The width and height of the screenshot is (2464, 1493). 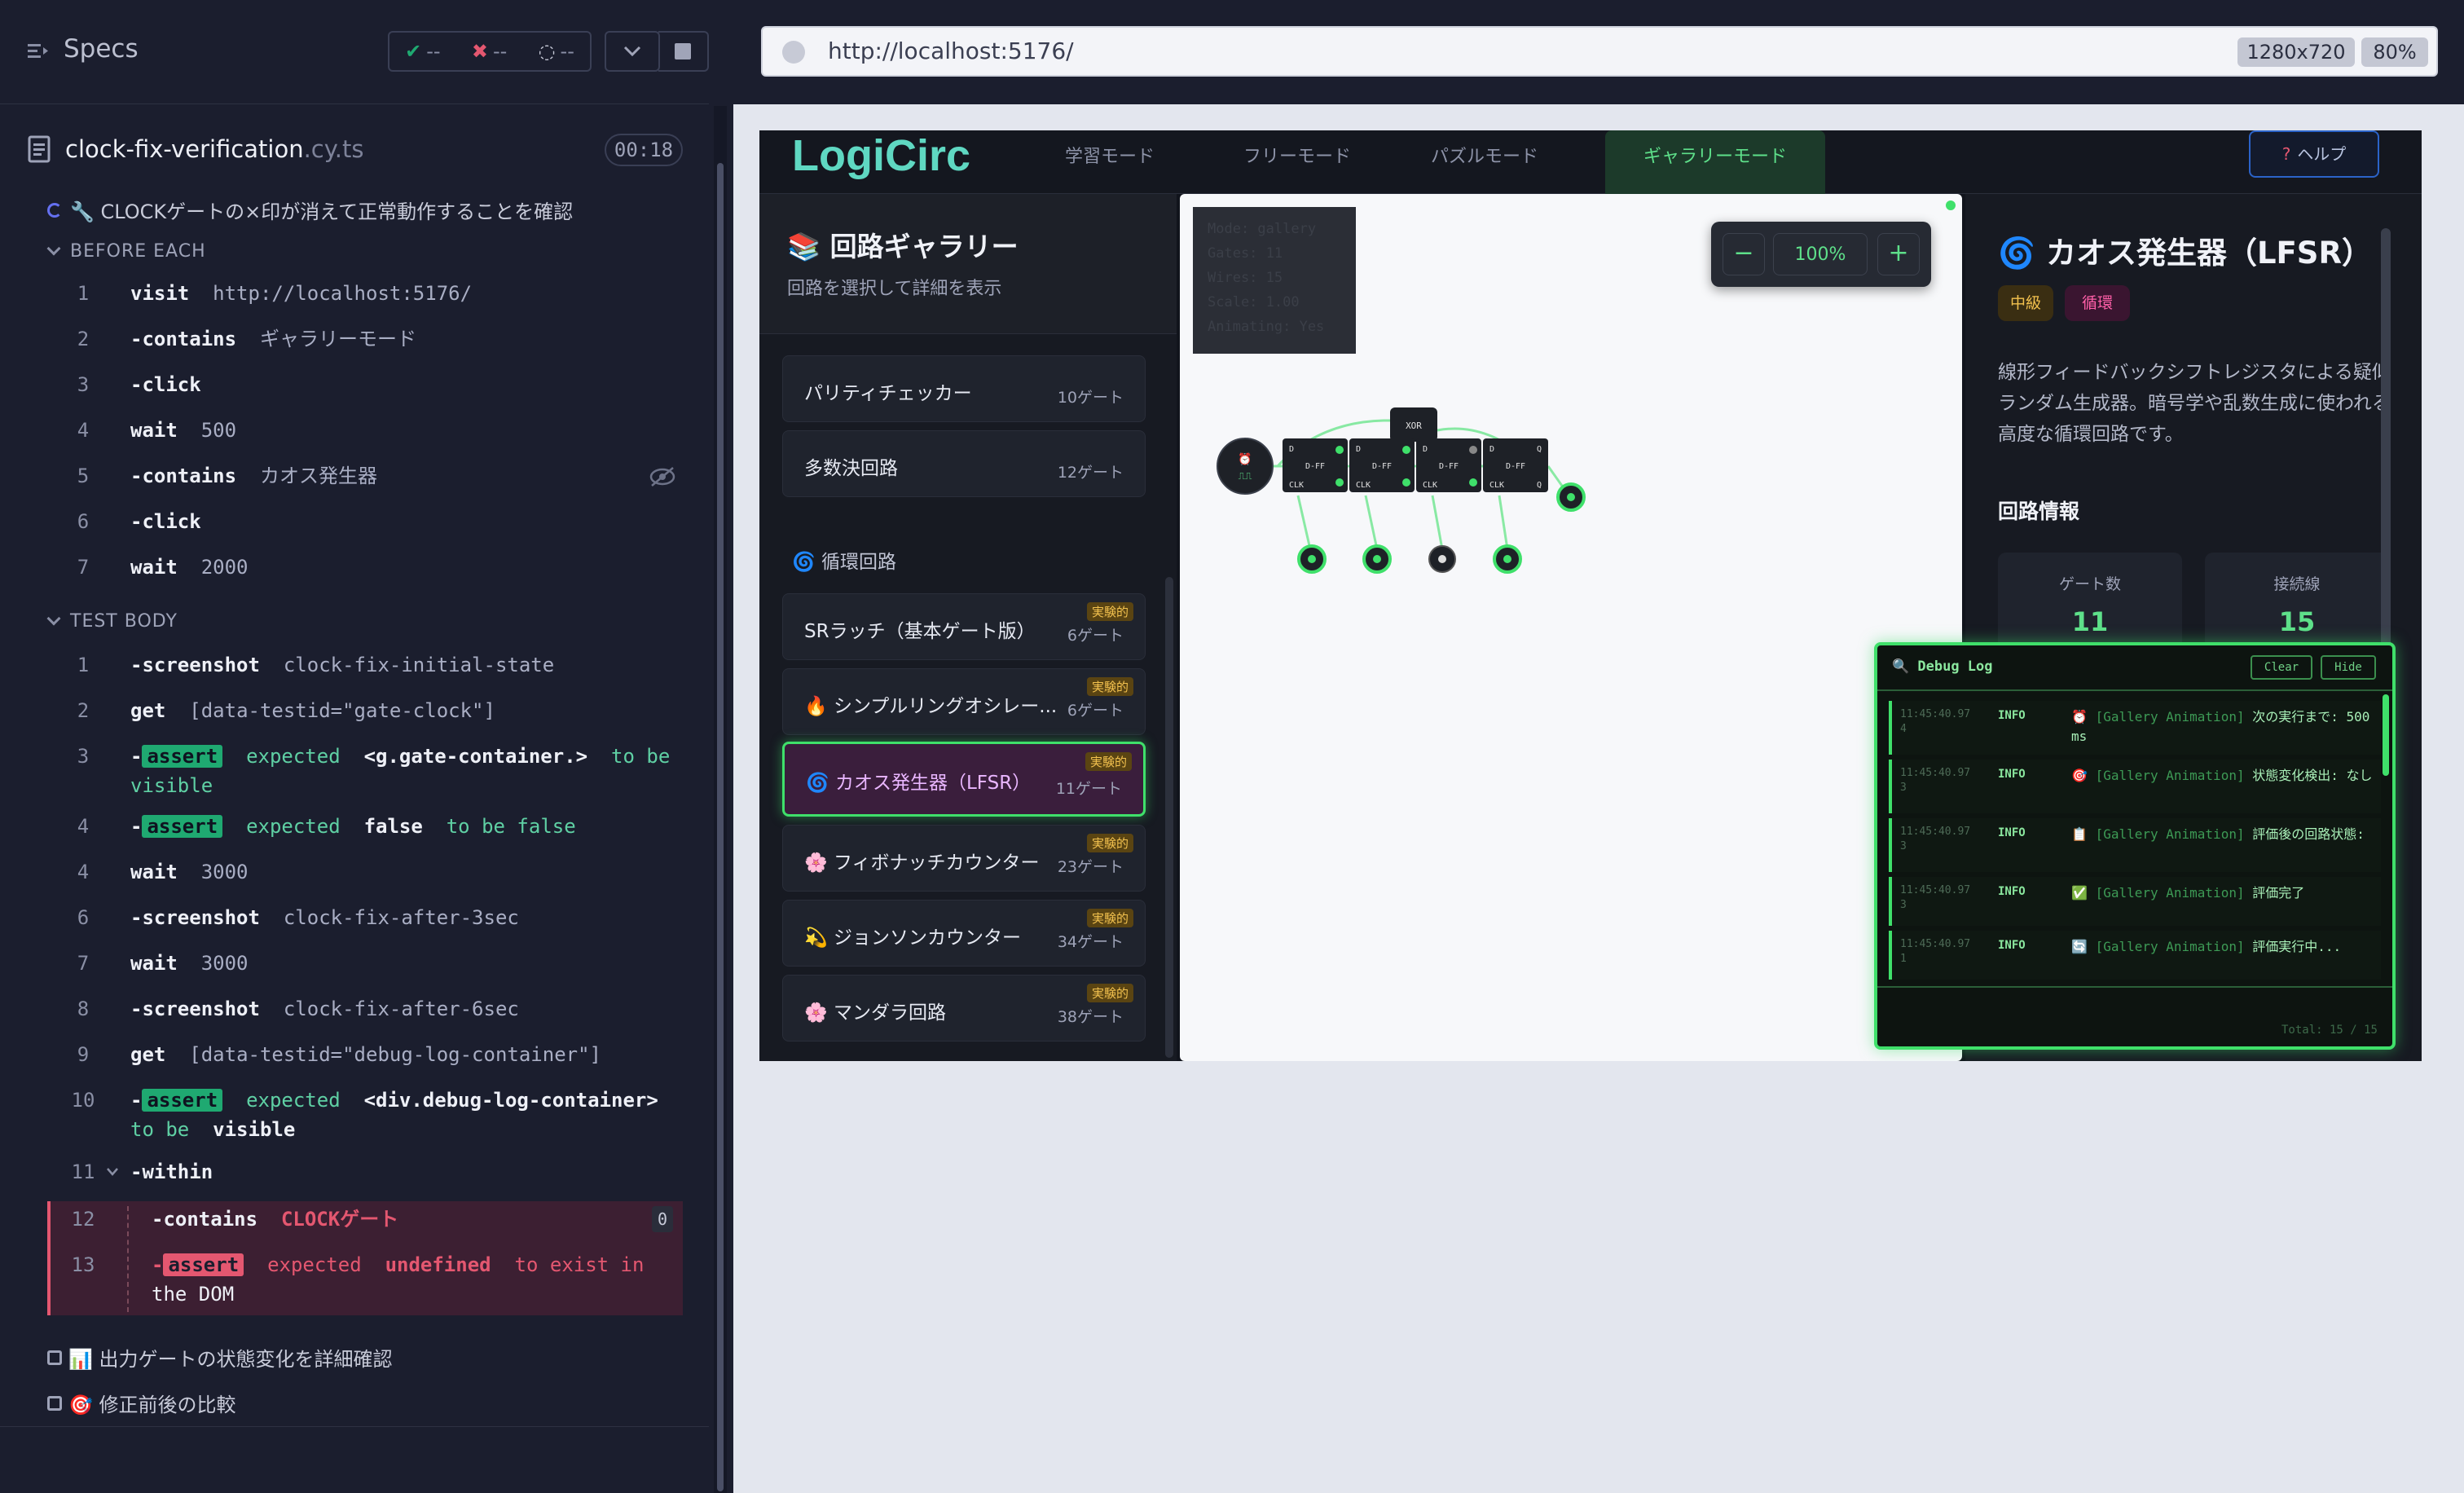 What do you see at coordinates (881, 155) in the screenshot?
I see `logo: LogiCirc` at bounding box center [881, 155].